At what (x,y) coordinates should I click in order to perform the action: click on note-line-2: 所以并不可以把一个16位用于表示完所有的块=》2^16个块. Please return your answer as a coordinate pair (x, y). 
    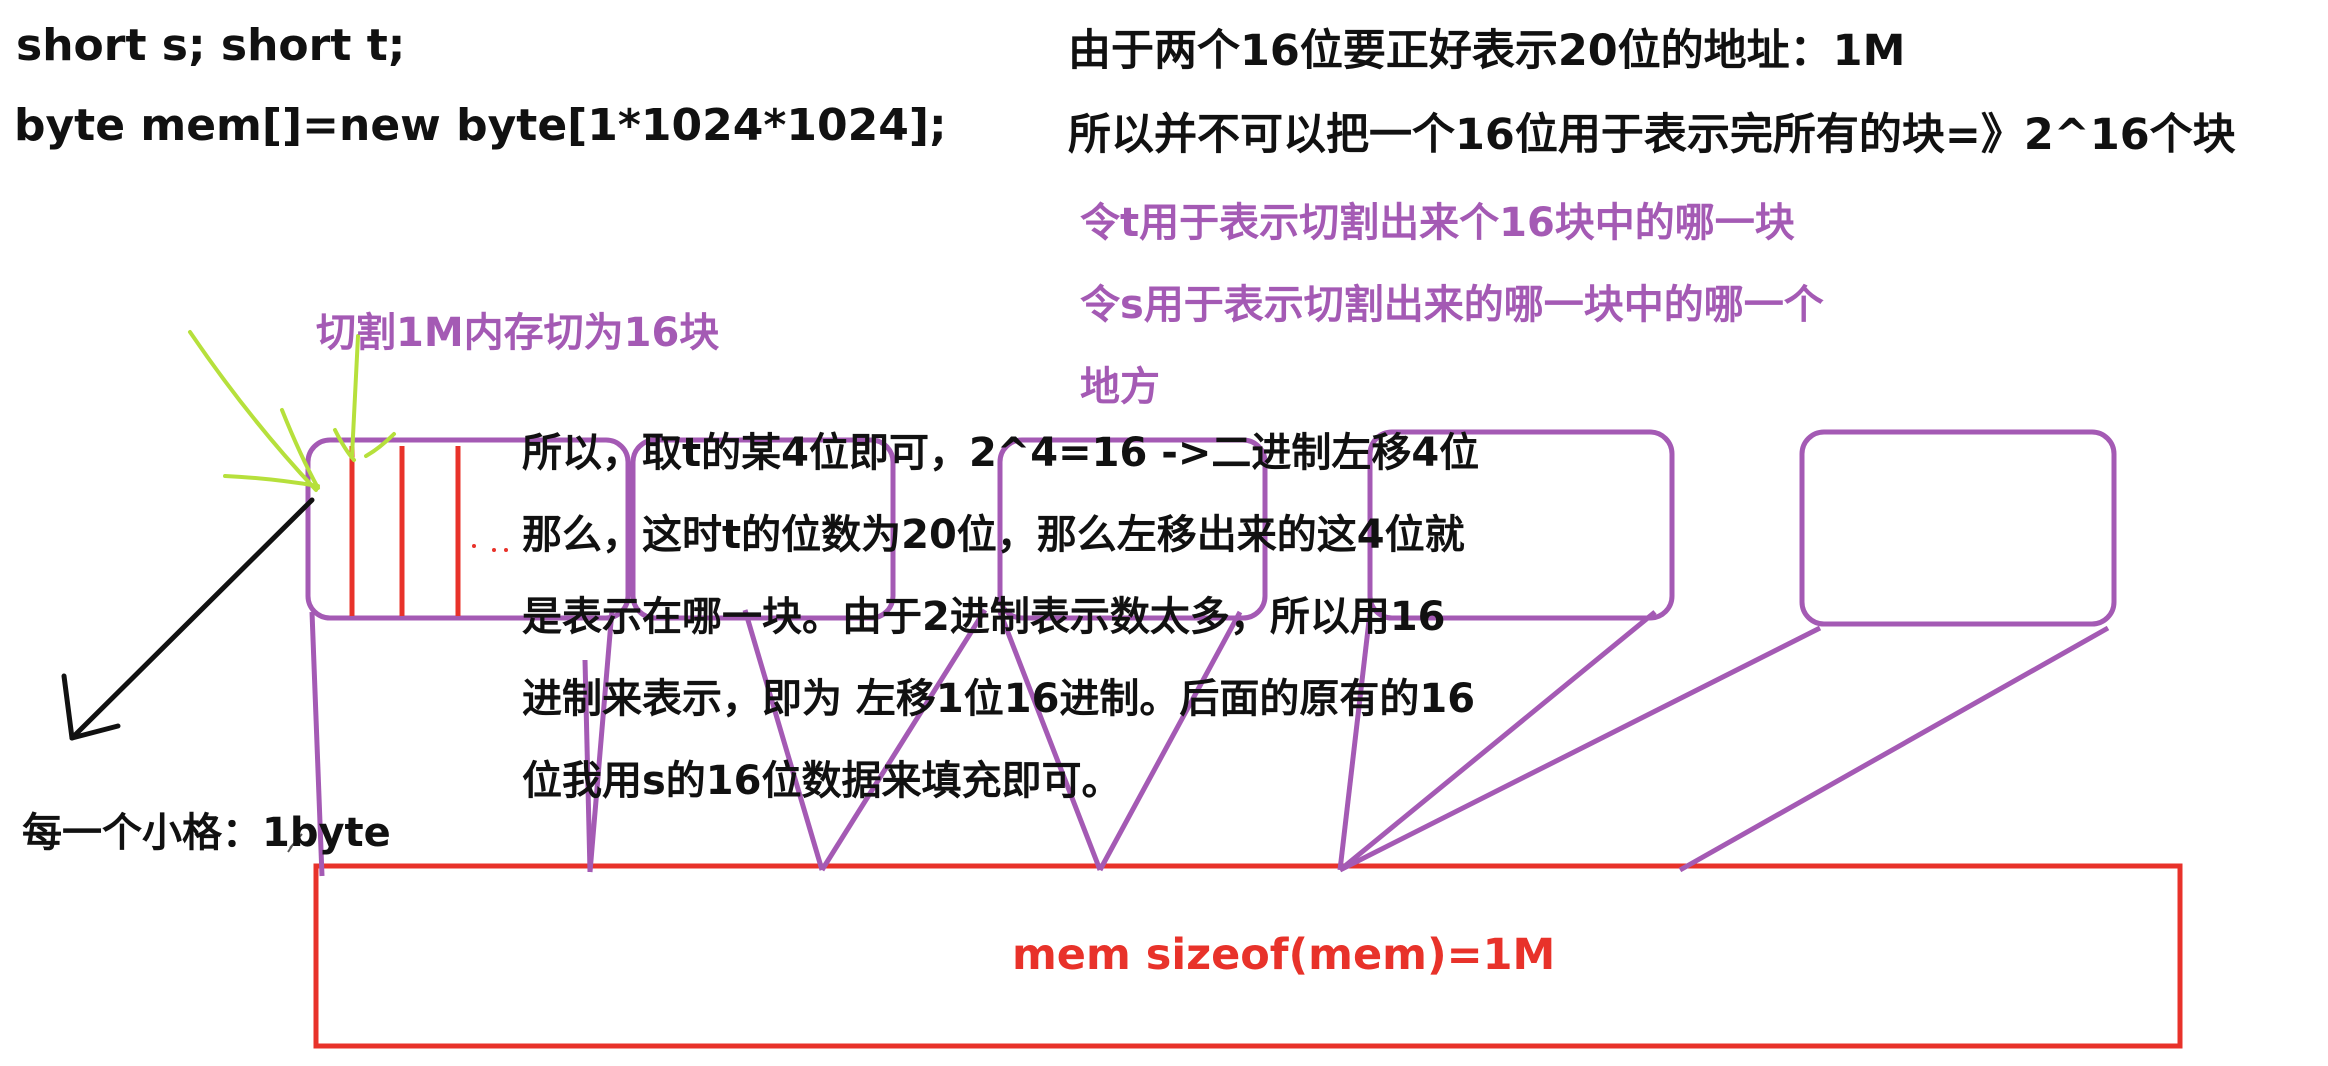
    Looking at the image, I should click on (1652, 135).